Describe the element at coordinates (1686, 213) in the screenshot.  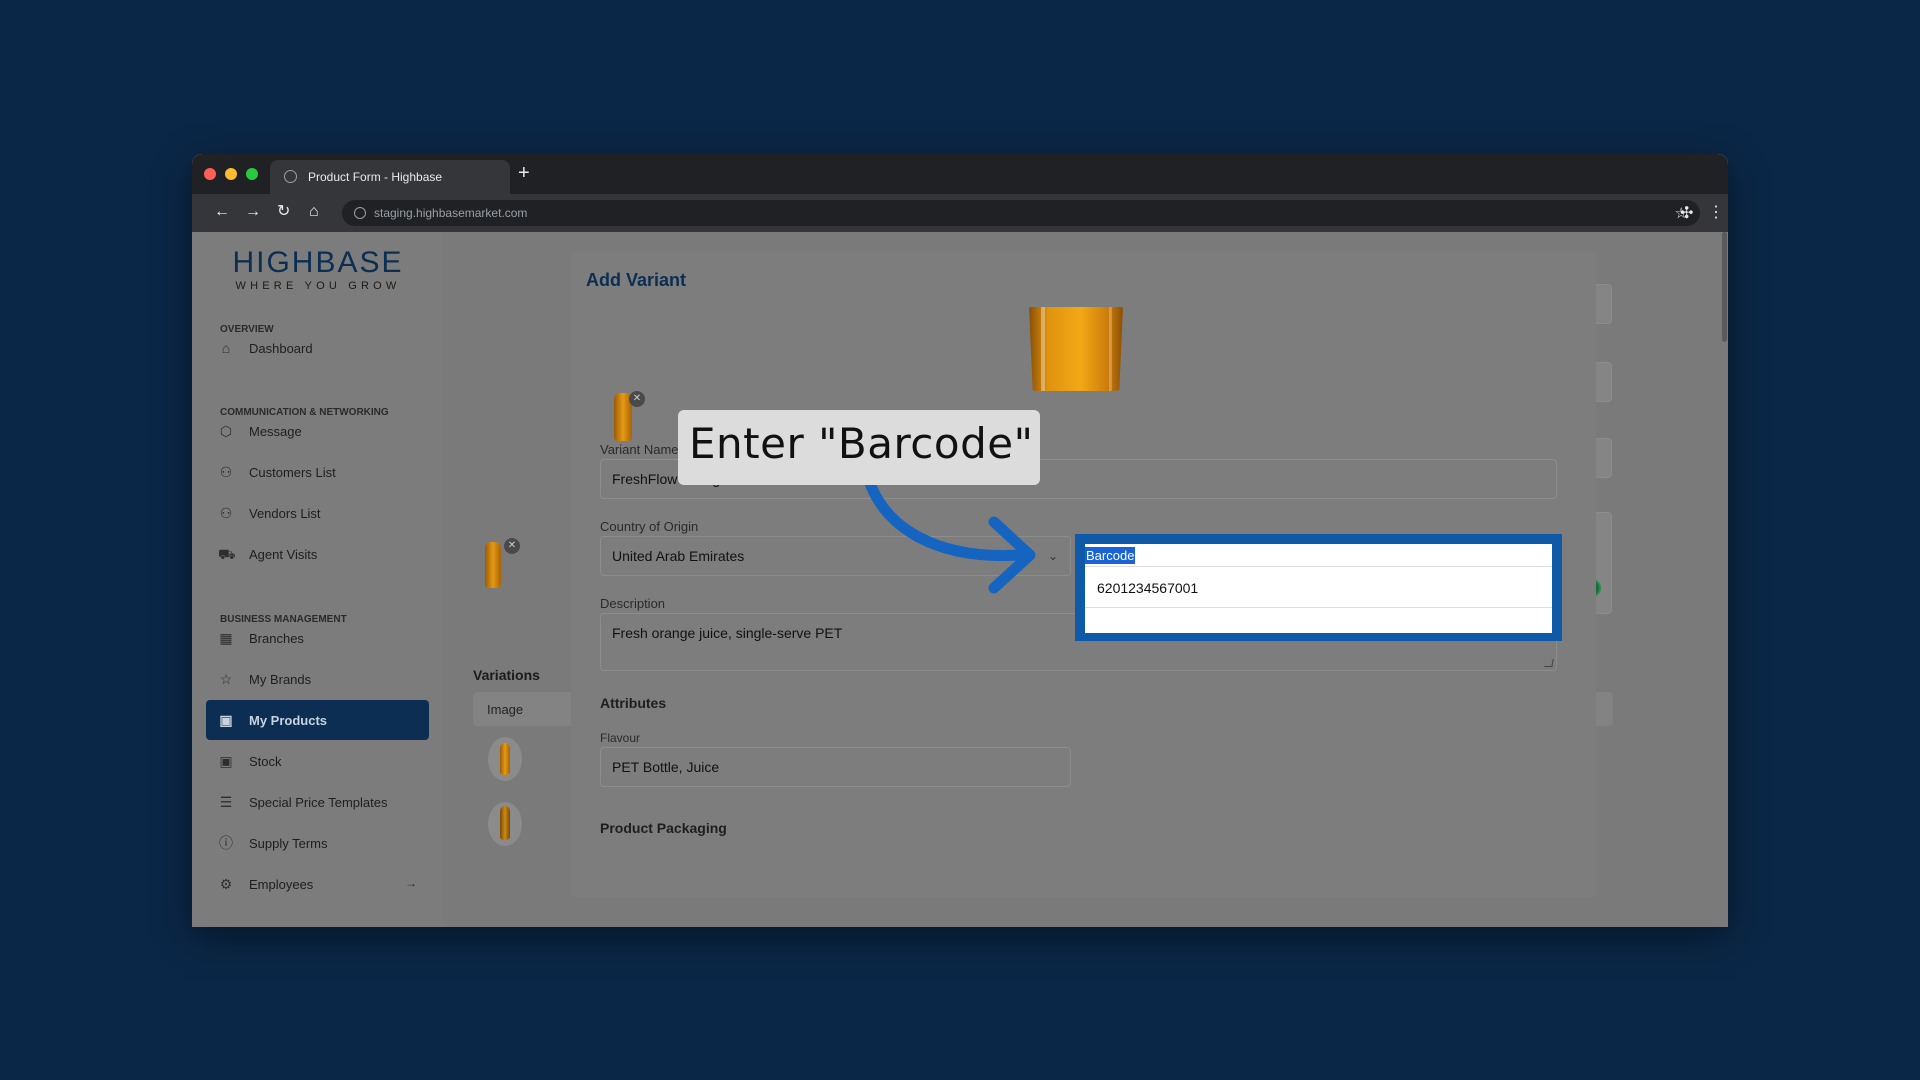
I see `extensions-puzzle-icon: ✣` at that location.